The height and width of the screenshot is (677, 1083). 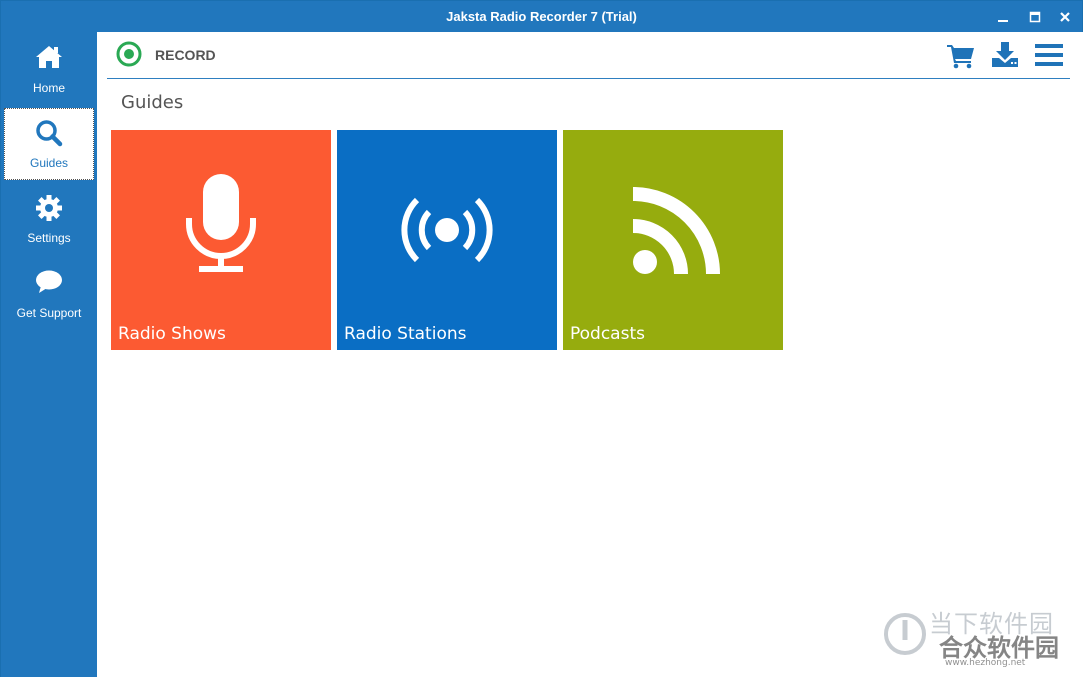 I want to click on watermark-line3: www.hezhong.net, so click(x=985, y=663).